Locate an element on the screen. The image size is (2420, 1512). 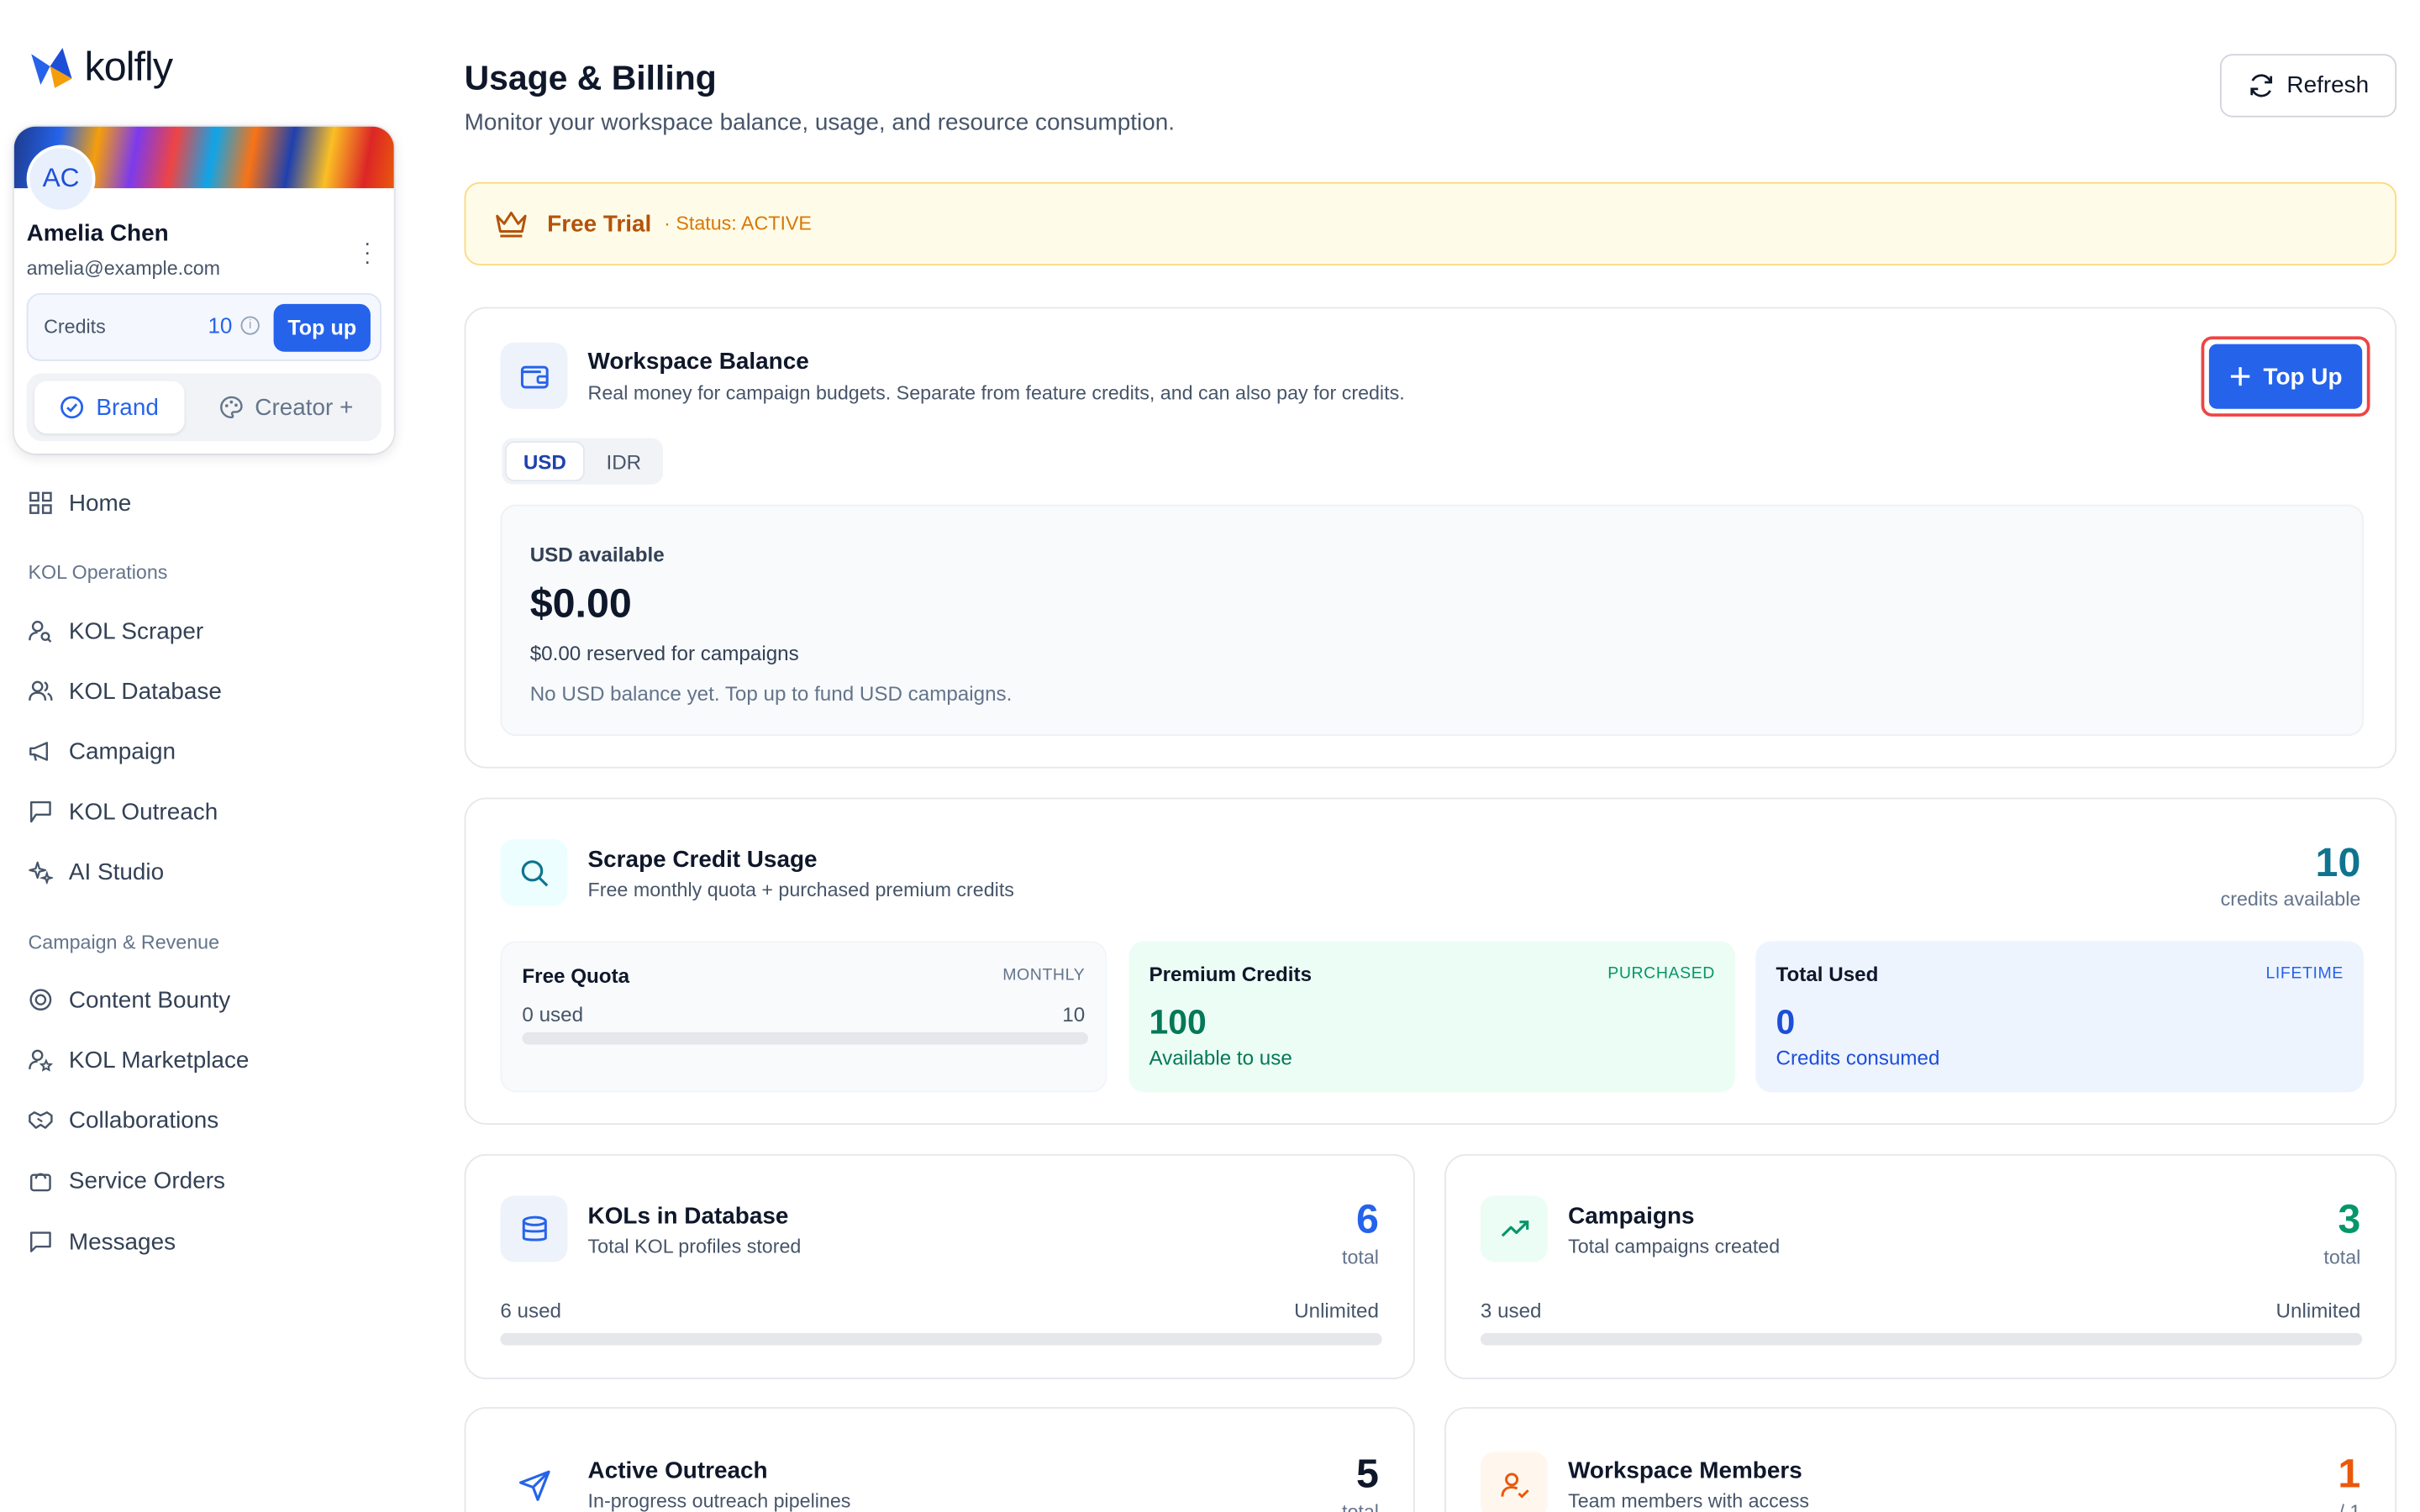
premium-title: Premium Credits is located at coordinates (1231, 974).